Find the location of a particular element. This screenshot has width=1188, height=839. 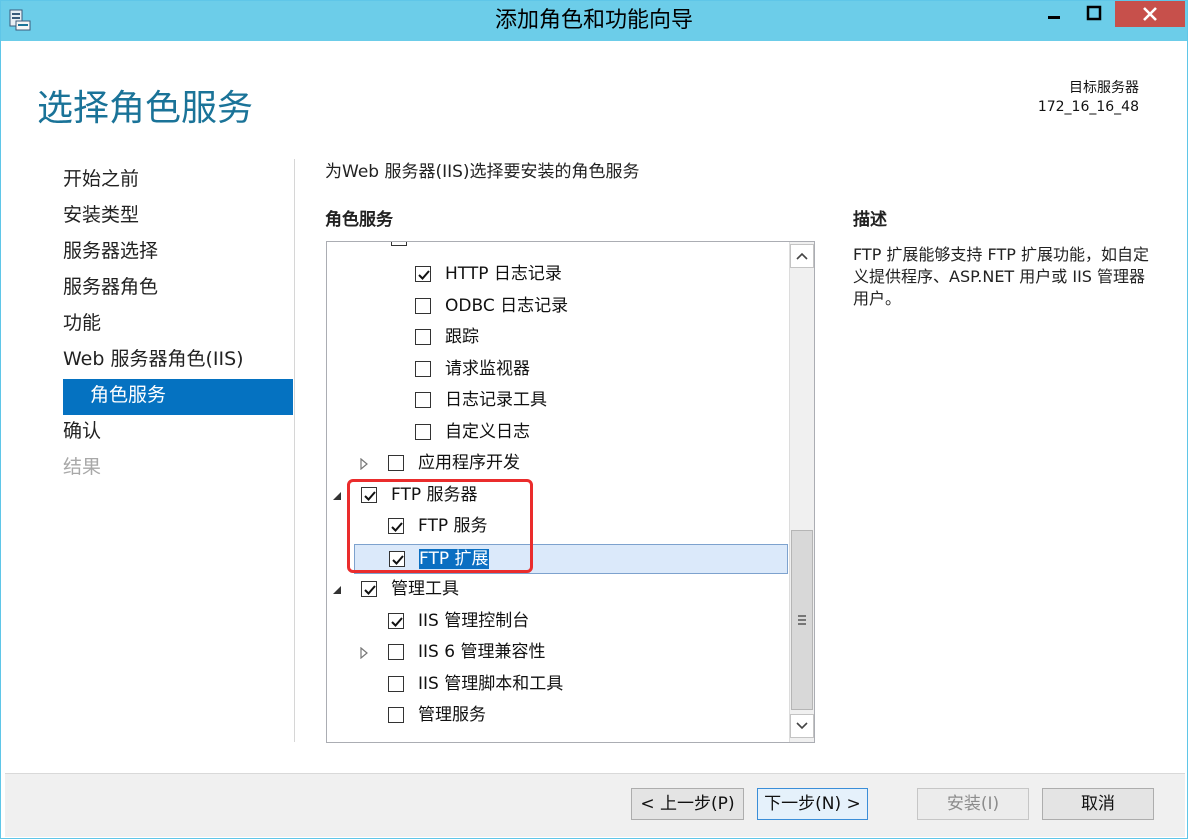

nav-item-role-services: 角色服务 is located at coordinates (178, 397).